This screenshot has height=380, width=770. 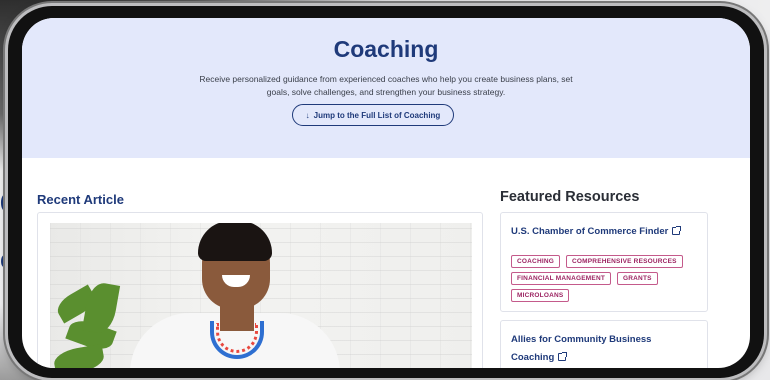 I want to click on plant-leaf, so click(x=79, y=355).